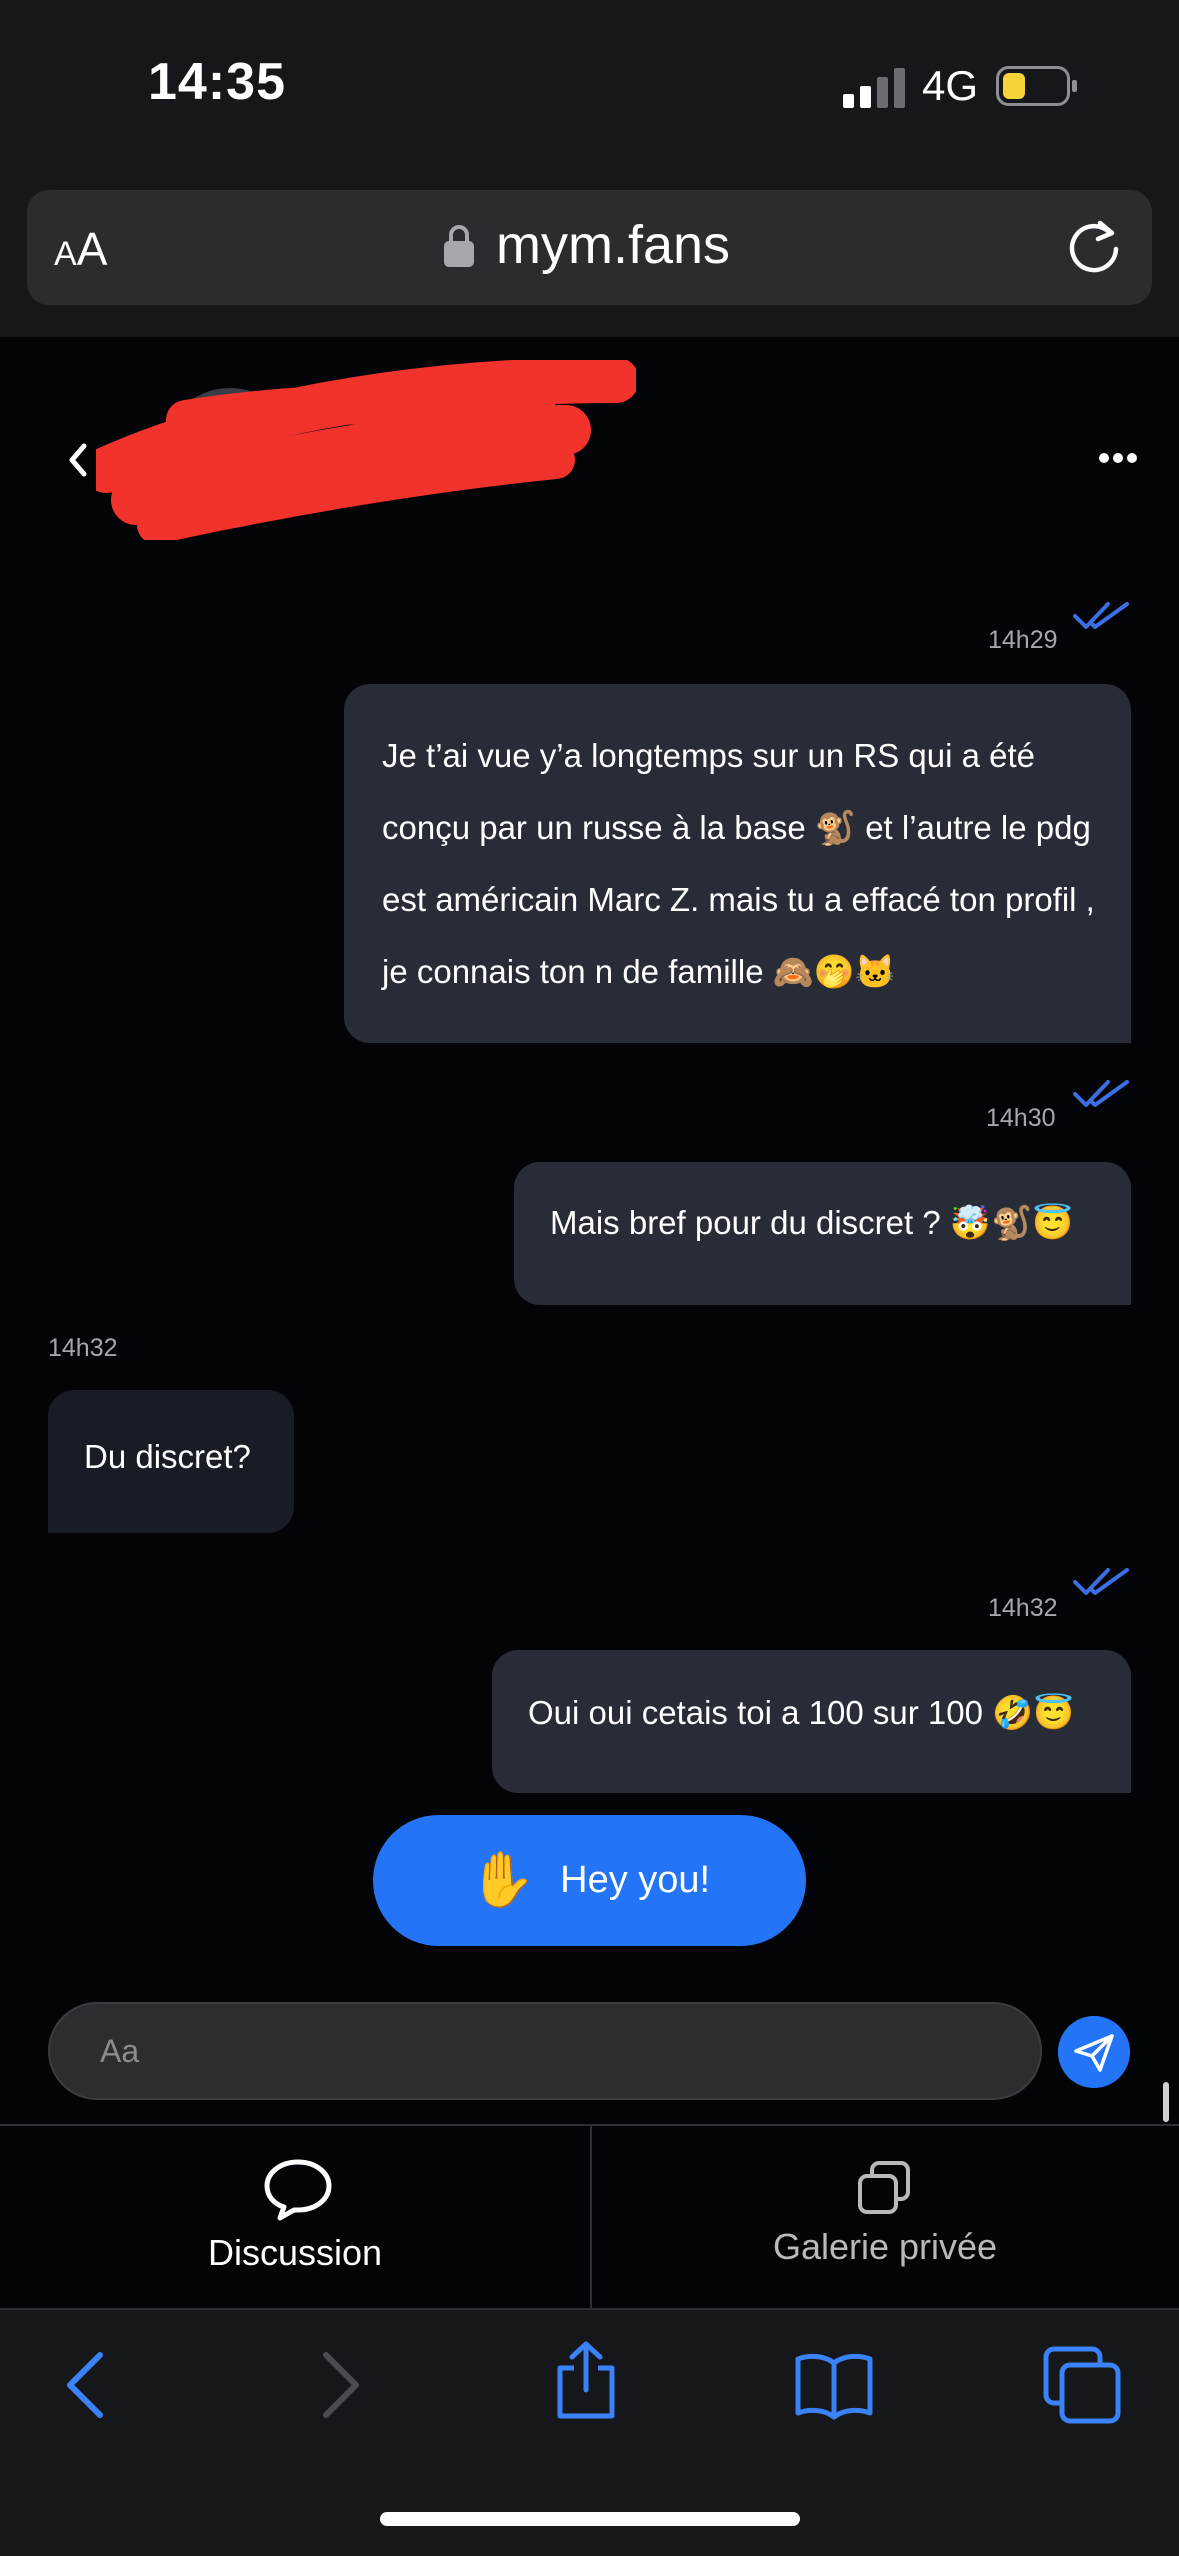 Image resolution: width=1179 pixels, height=2556 pixels. What do you see at coordinates (635, 1880) in the screenshot?
I see `hey-you-label: Hey you!` at bounding box center [635, 1880].